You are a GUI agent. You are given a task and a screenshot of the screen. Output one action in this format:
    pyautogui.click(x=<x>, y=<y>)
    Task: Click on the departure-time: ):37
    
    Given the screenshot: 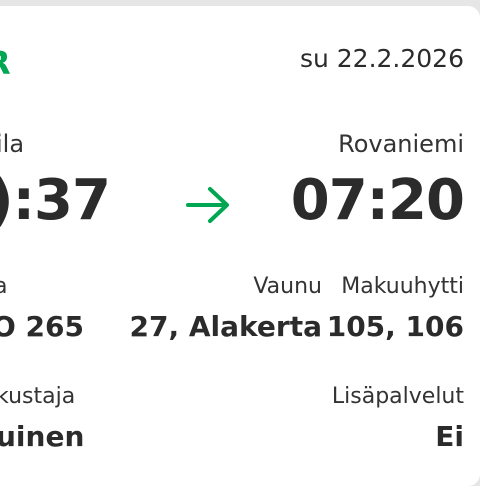 What is the action you would take?
    pyautogui.click(x=55, y=200)
    